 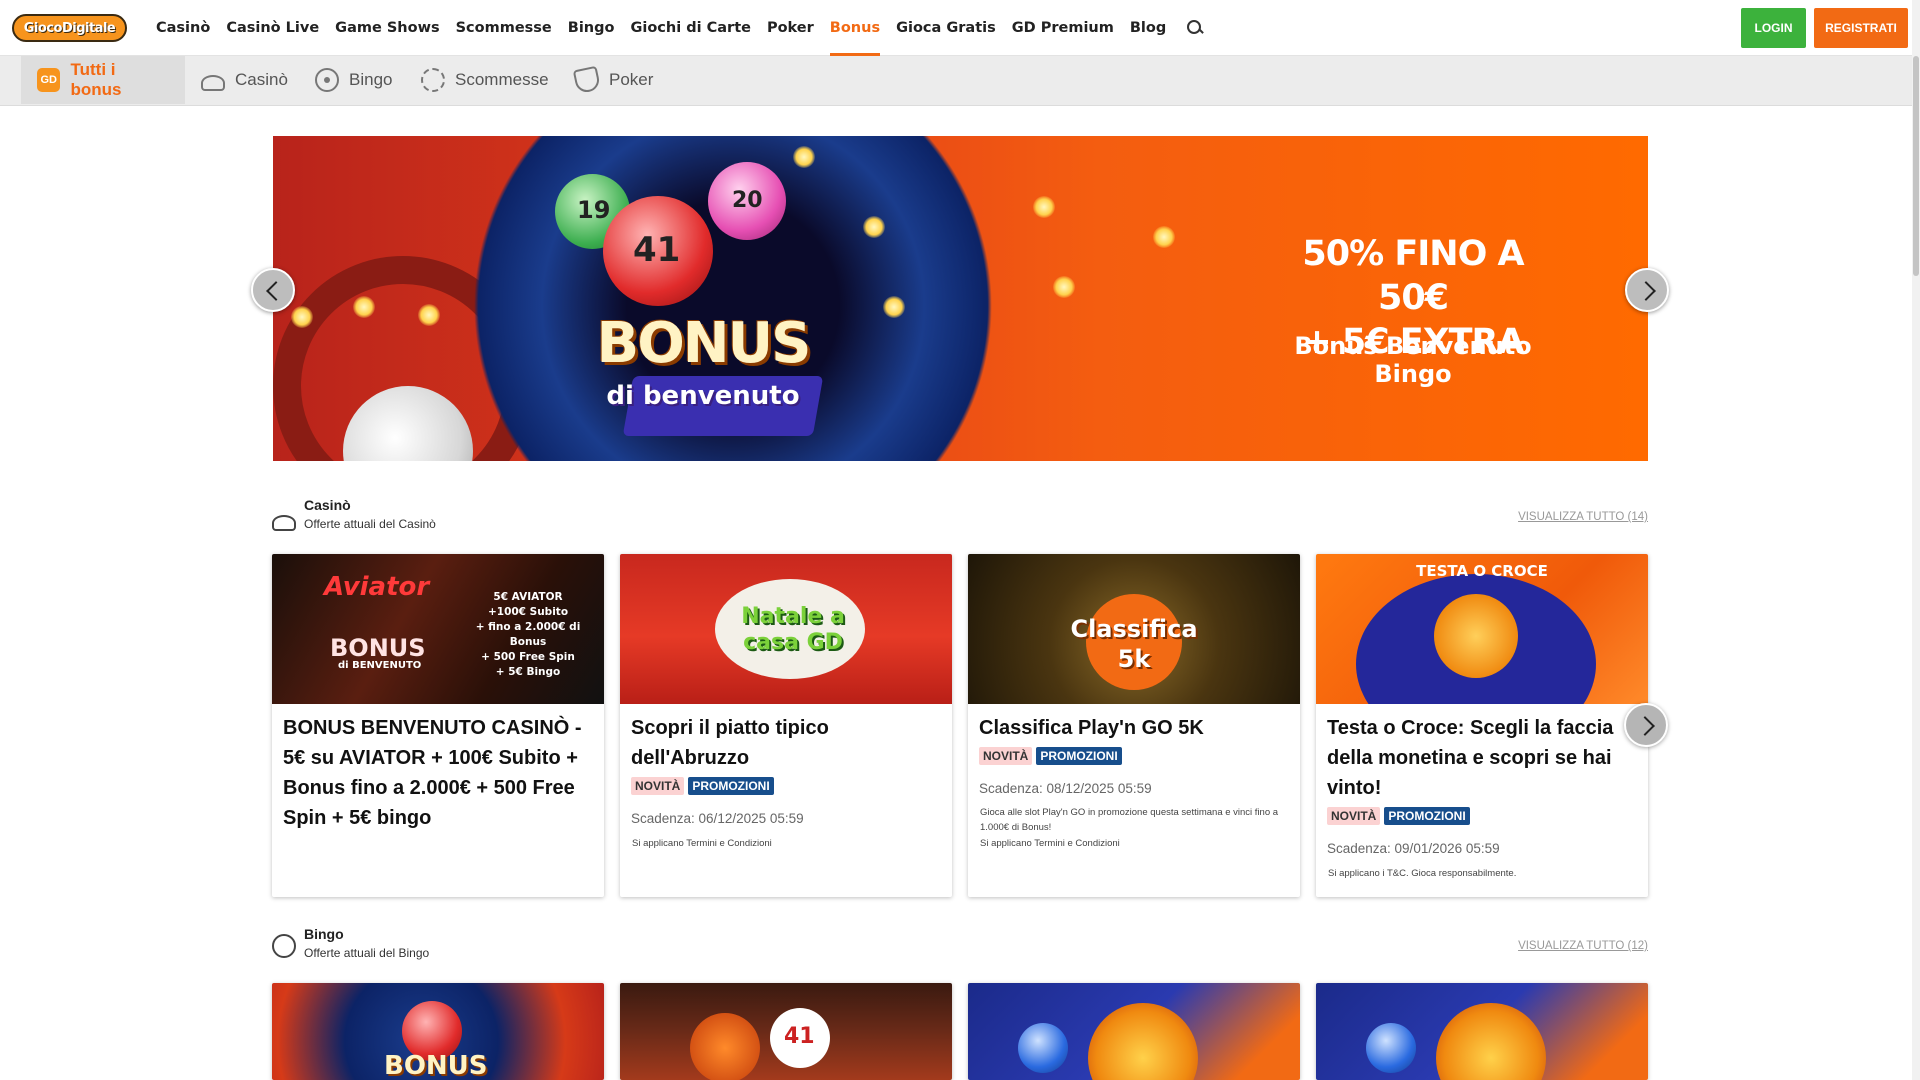 I want to click on nav-item-scommesse: Scommesse, so click(x=504, y=28).